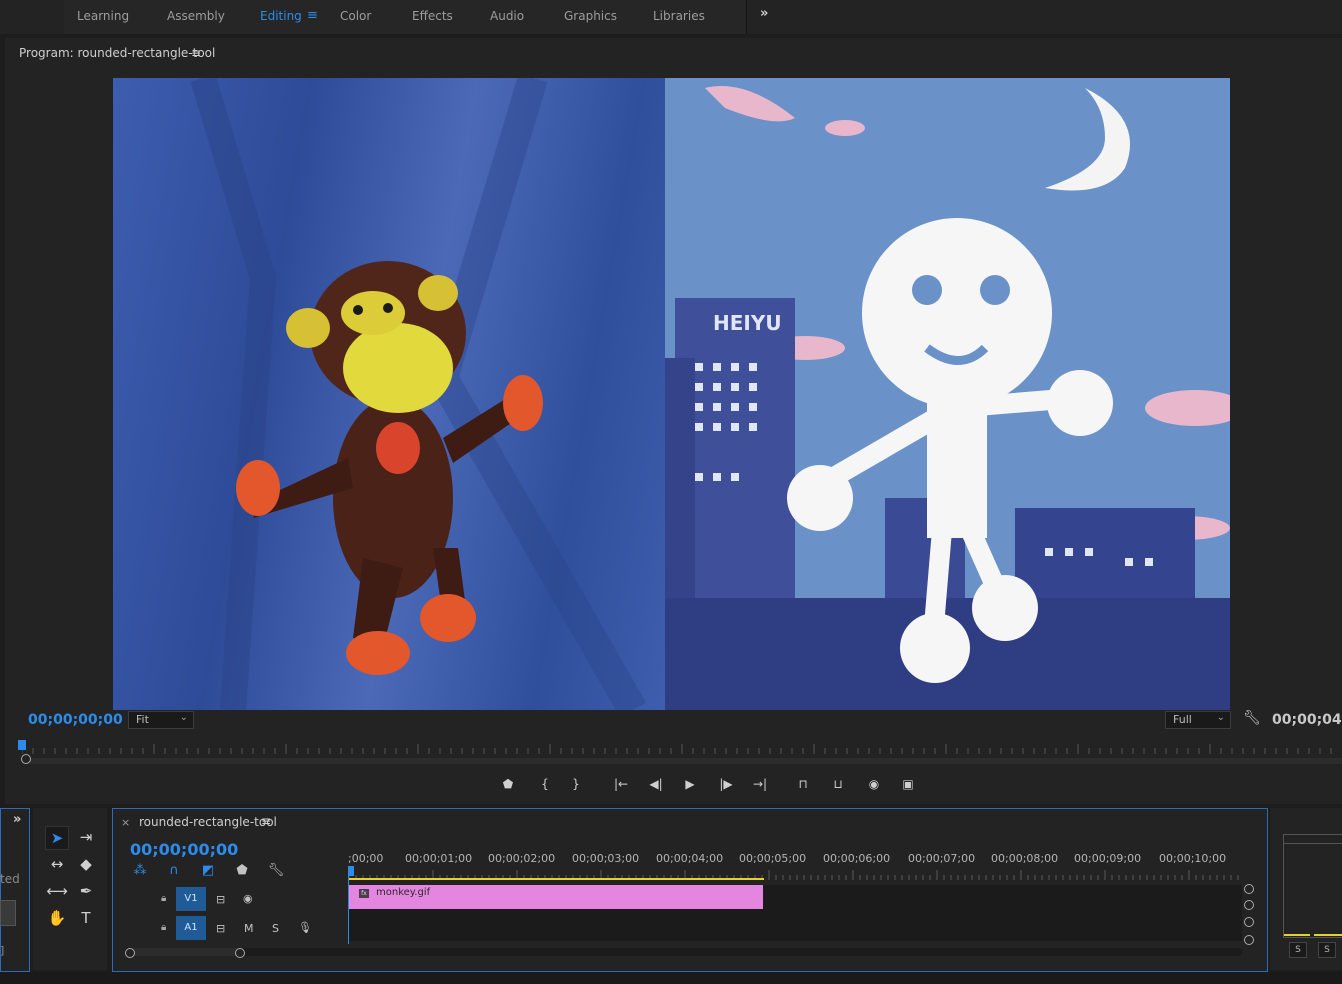 This screenshot has width=1342, height=984. What do you see at coordinates (266, 821) in the screenshot?
I see `timeline-menu-icon: ≡` at bounding box center [266, 821].